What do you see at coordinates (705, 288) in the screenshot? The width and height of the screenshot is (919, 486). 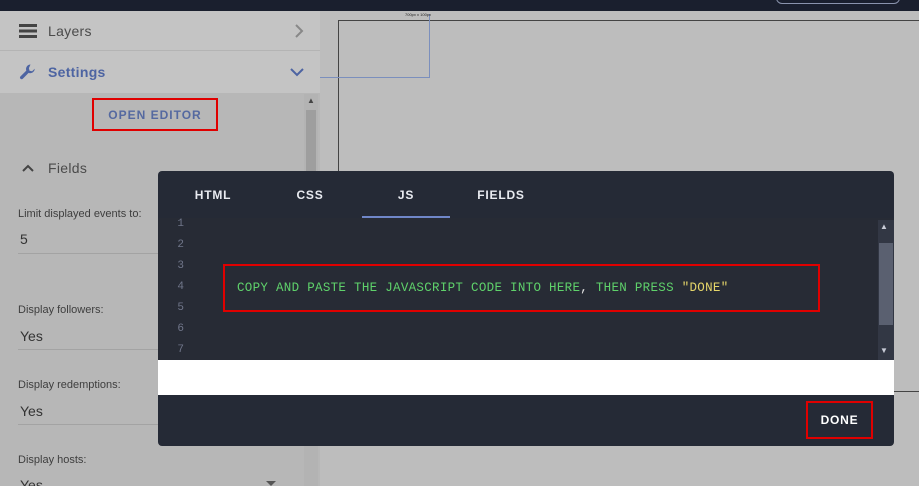 I see `code-text-quoted: "DONE"` at bounding box center [705, 288].